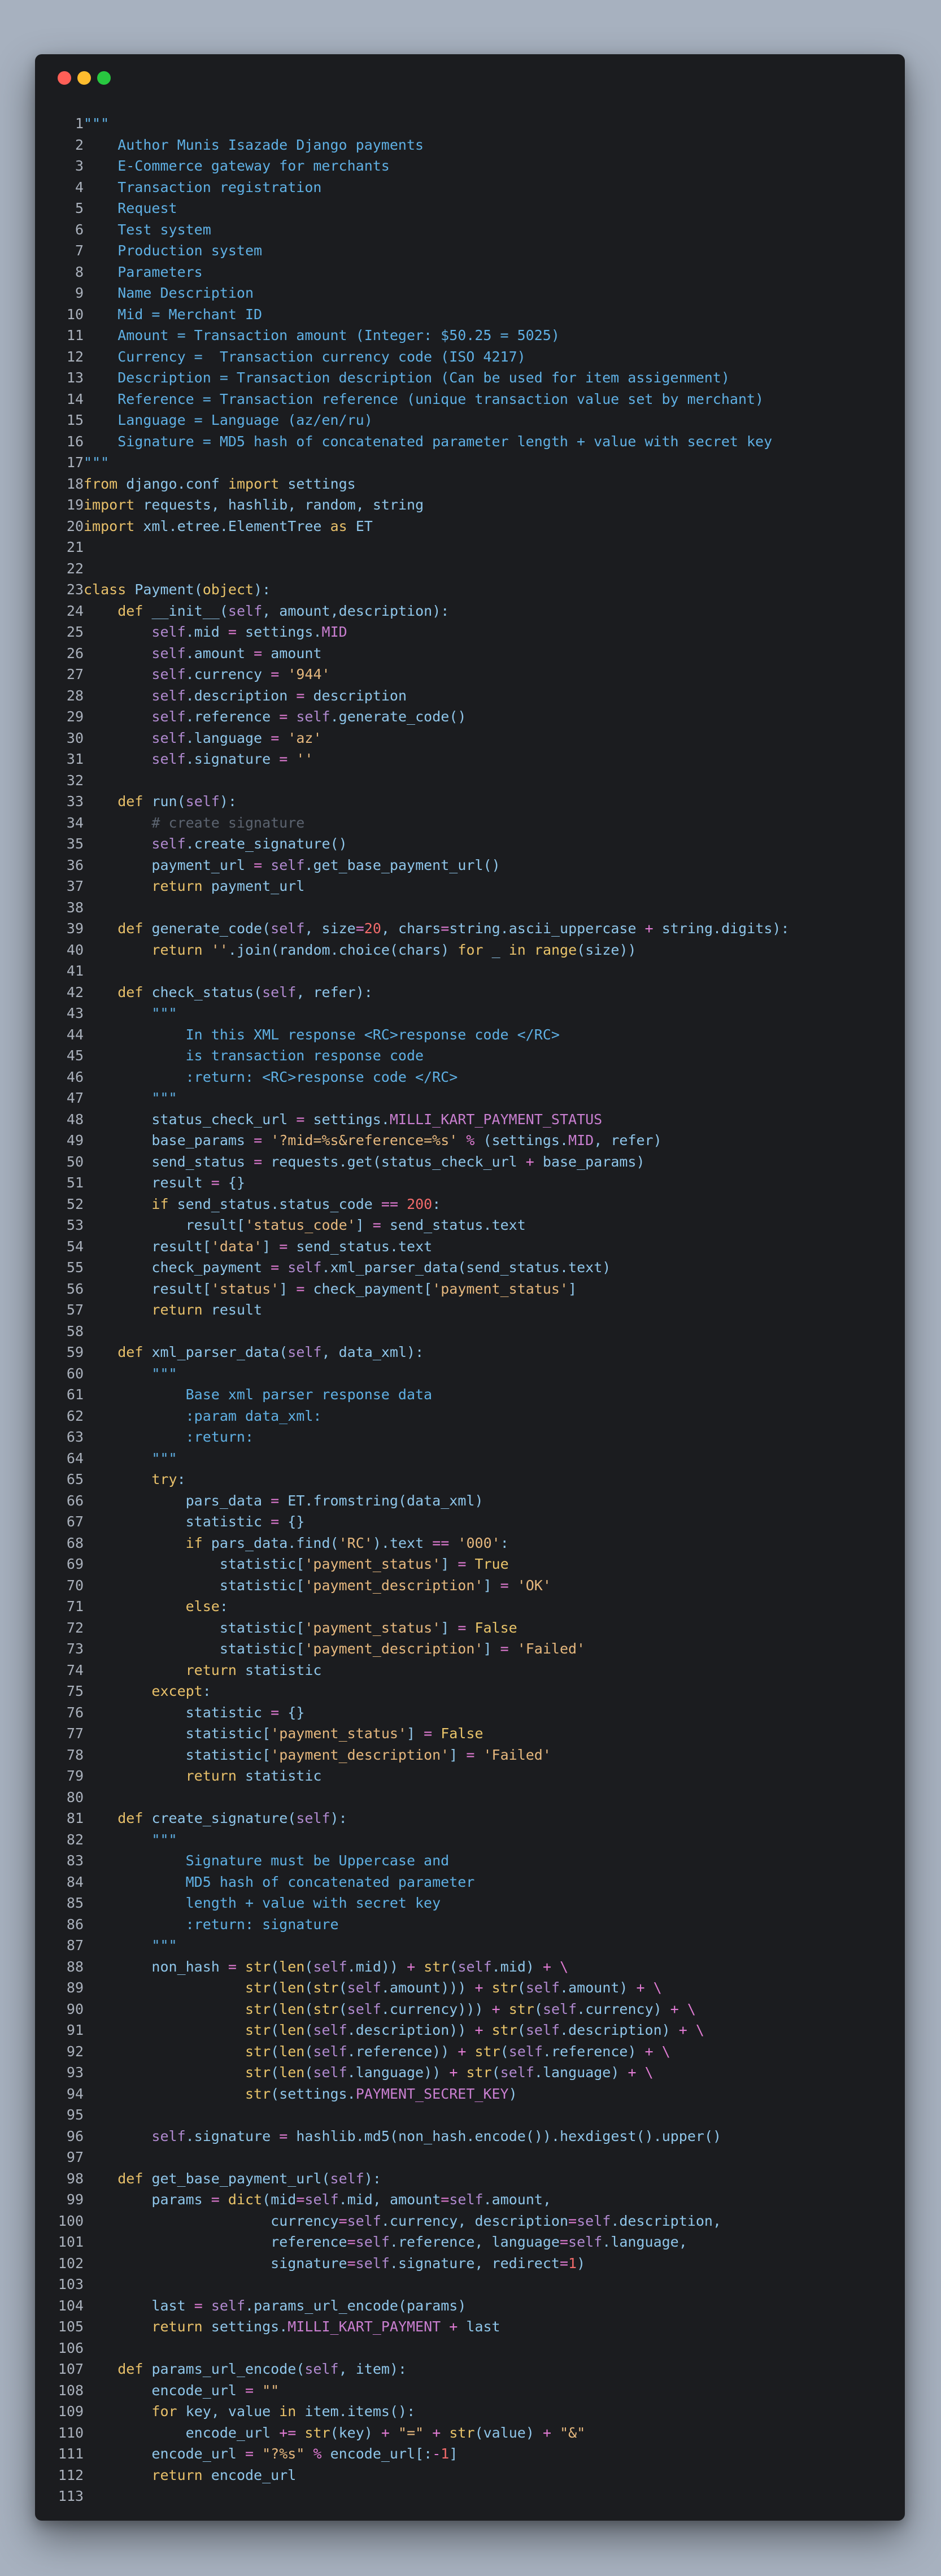 Image resolution: width=941 pixels, height=2576 pixels. I want to click on line-number: 24, so click(75, 610).